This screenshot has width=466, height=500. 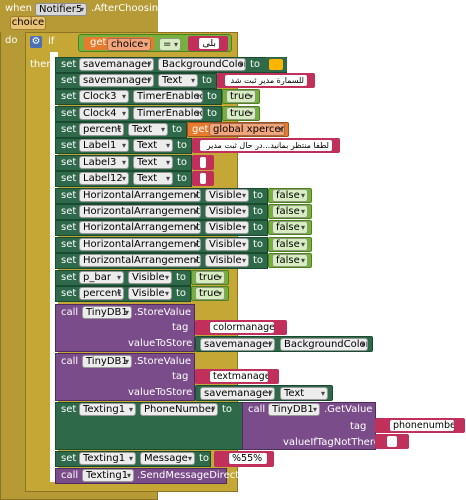 What do you see at coordinates (104, 178) in the screenshot?
I see `component-dropdown-label12: Label12` at bounding box center [104, 178].